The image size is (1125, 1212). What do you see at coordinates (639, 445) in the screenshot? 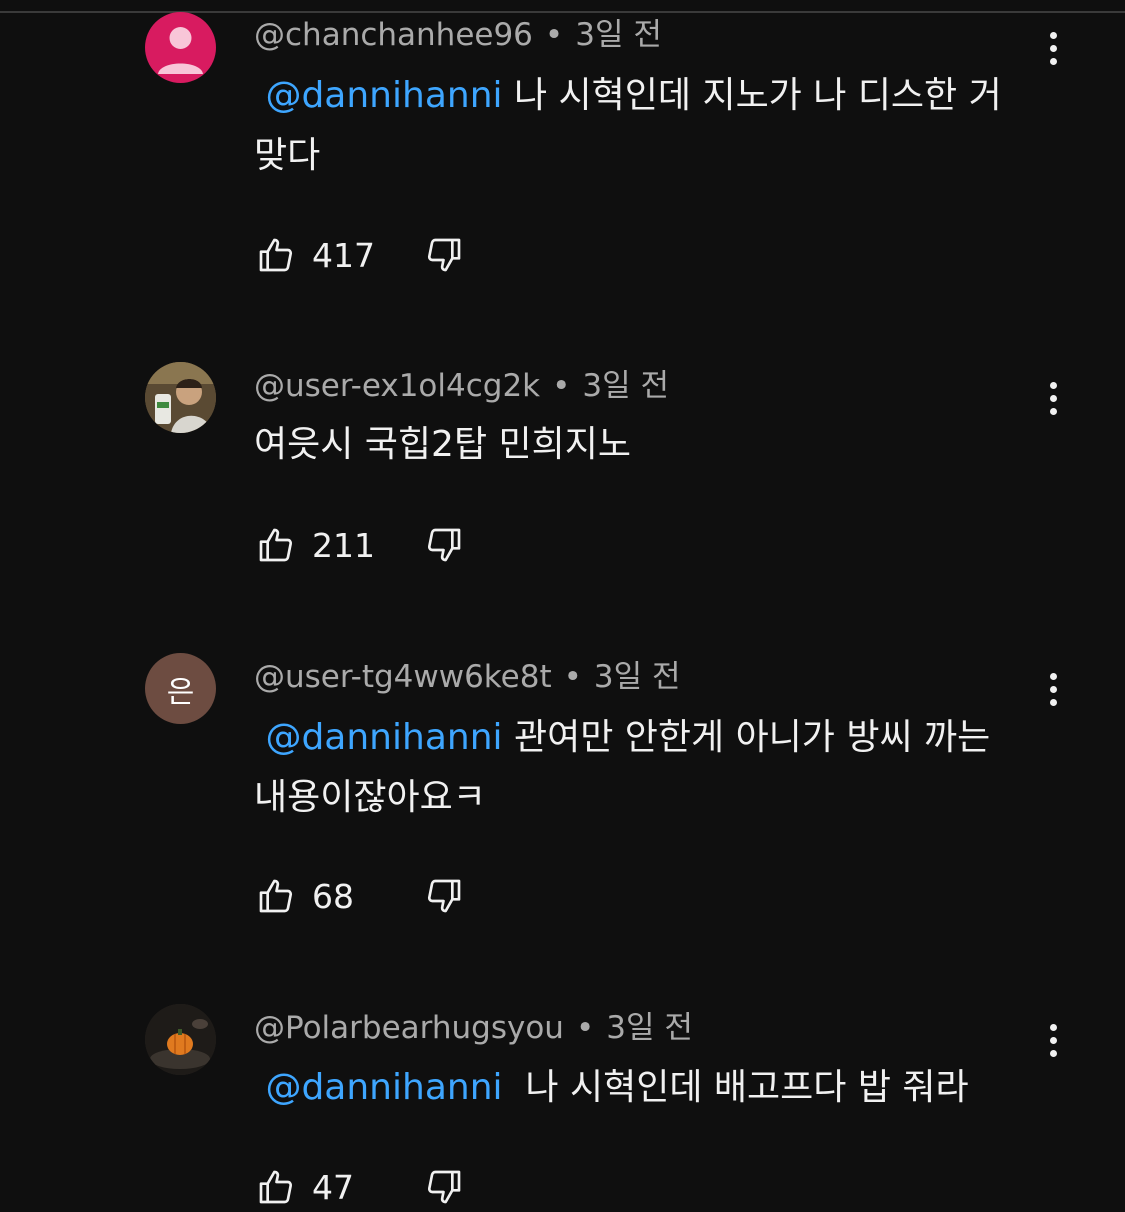
I see `comment-text: 여읏시 국힙2탑 민희지노` at bounding box center [639, 445].